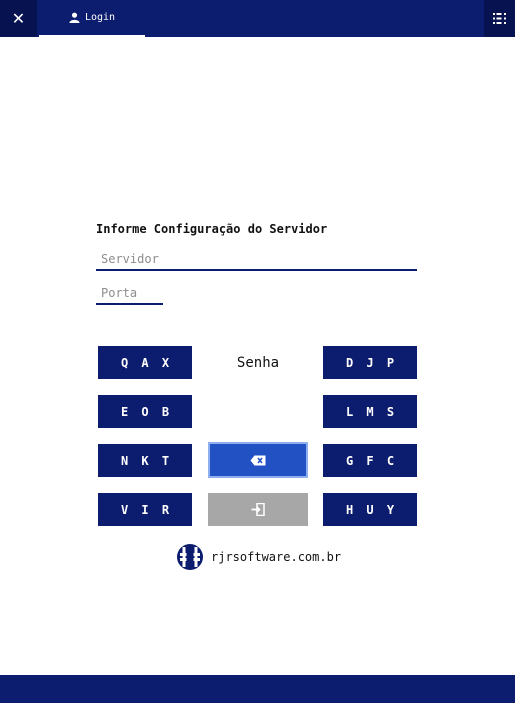 This screenshot has height=703, width=515. What do you see at coordinates (370, 509) in the screenshot?
I see `key-huy: H U Y` at bounding box center [370, 509].